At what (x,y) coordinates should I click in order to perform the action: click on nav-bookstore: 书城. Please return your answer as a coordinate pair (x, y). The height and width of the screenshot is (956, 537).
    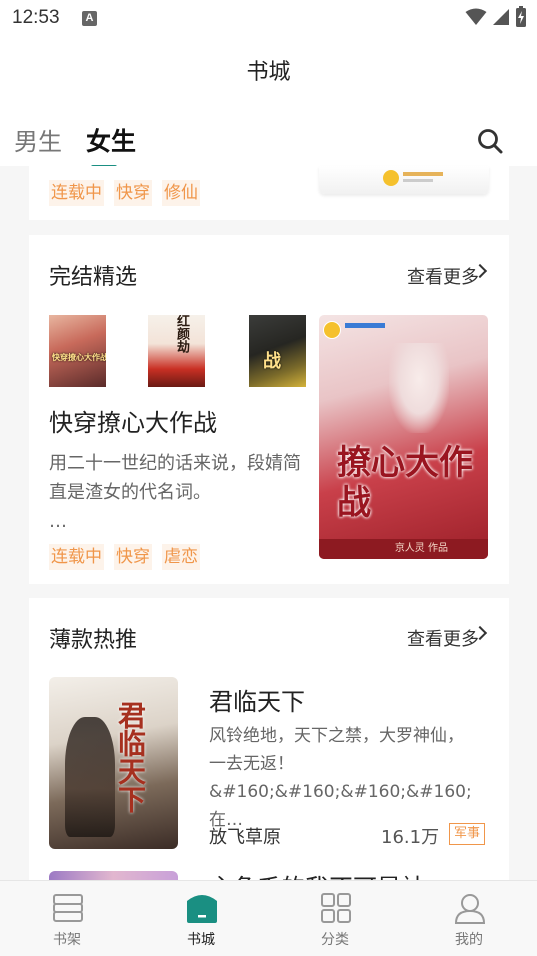
    Looking at the image, I should click on (201, 918).